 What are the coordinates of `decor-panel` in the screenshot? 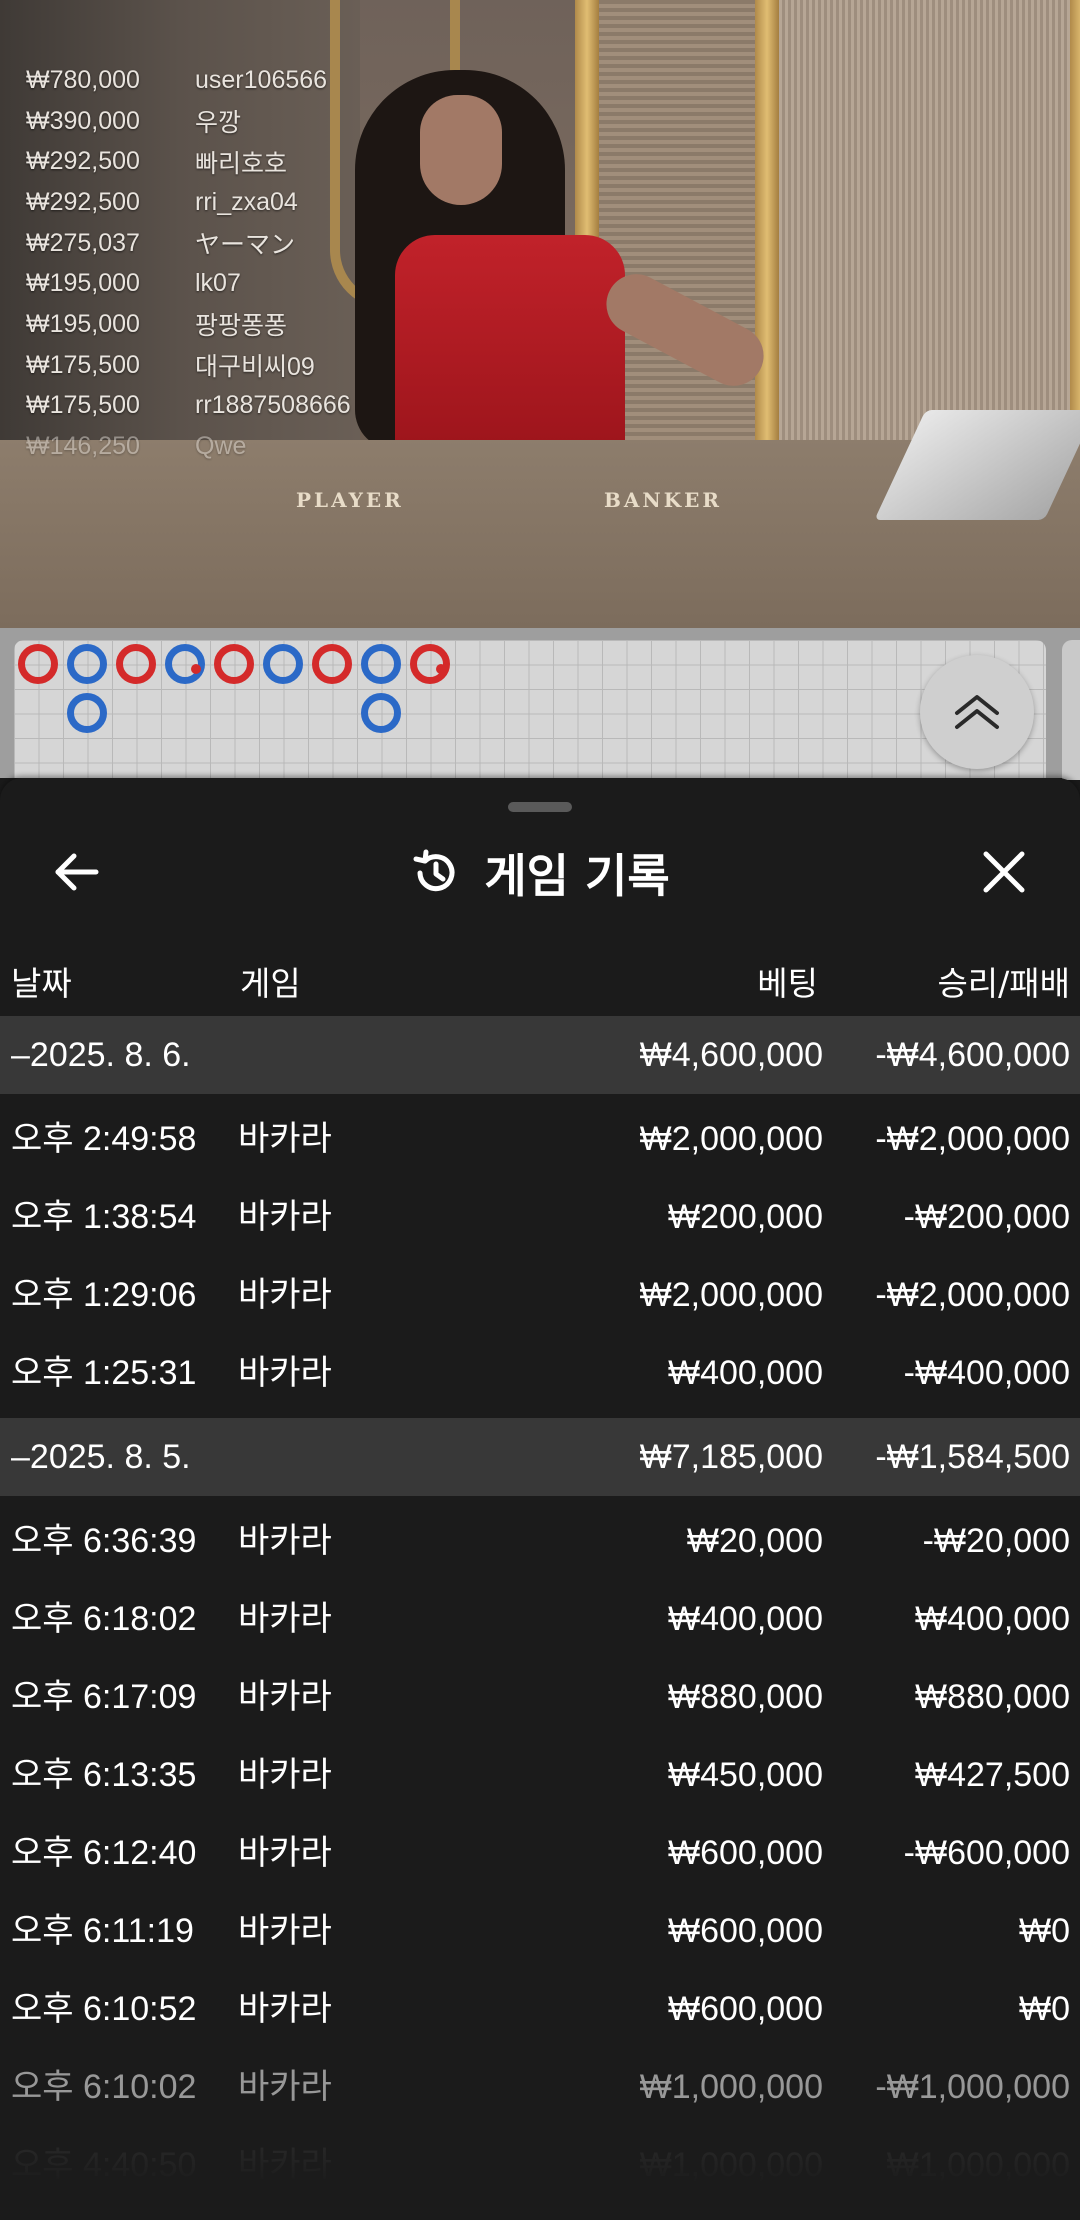 It's located at (920, 230).